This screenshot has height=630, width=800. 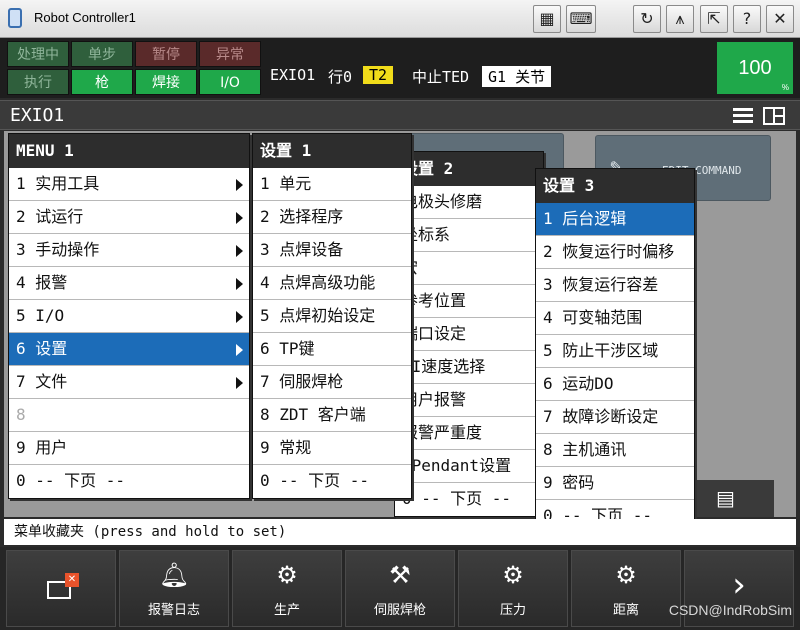 What do you see at coordinates (615, 450) in the screenshot?
I see `setup3-item-host-comm: 8 主机通讯` at bounding box center [615, 450].